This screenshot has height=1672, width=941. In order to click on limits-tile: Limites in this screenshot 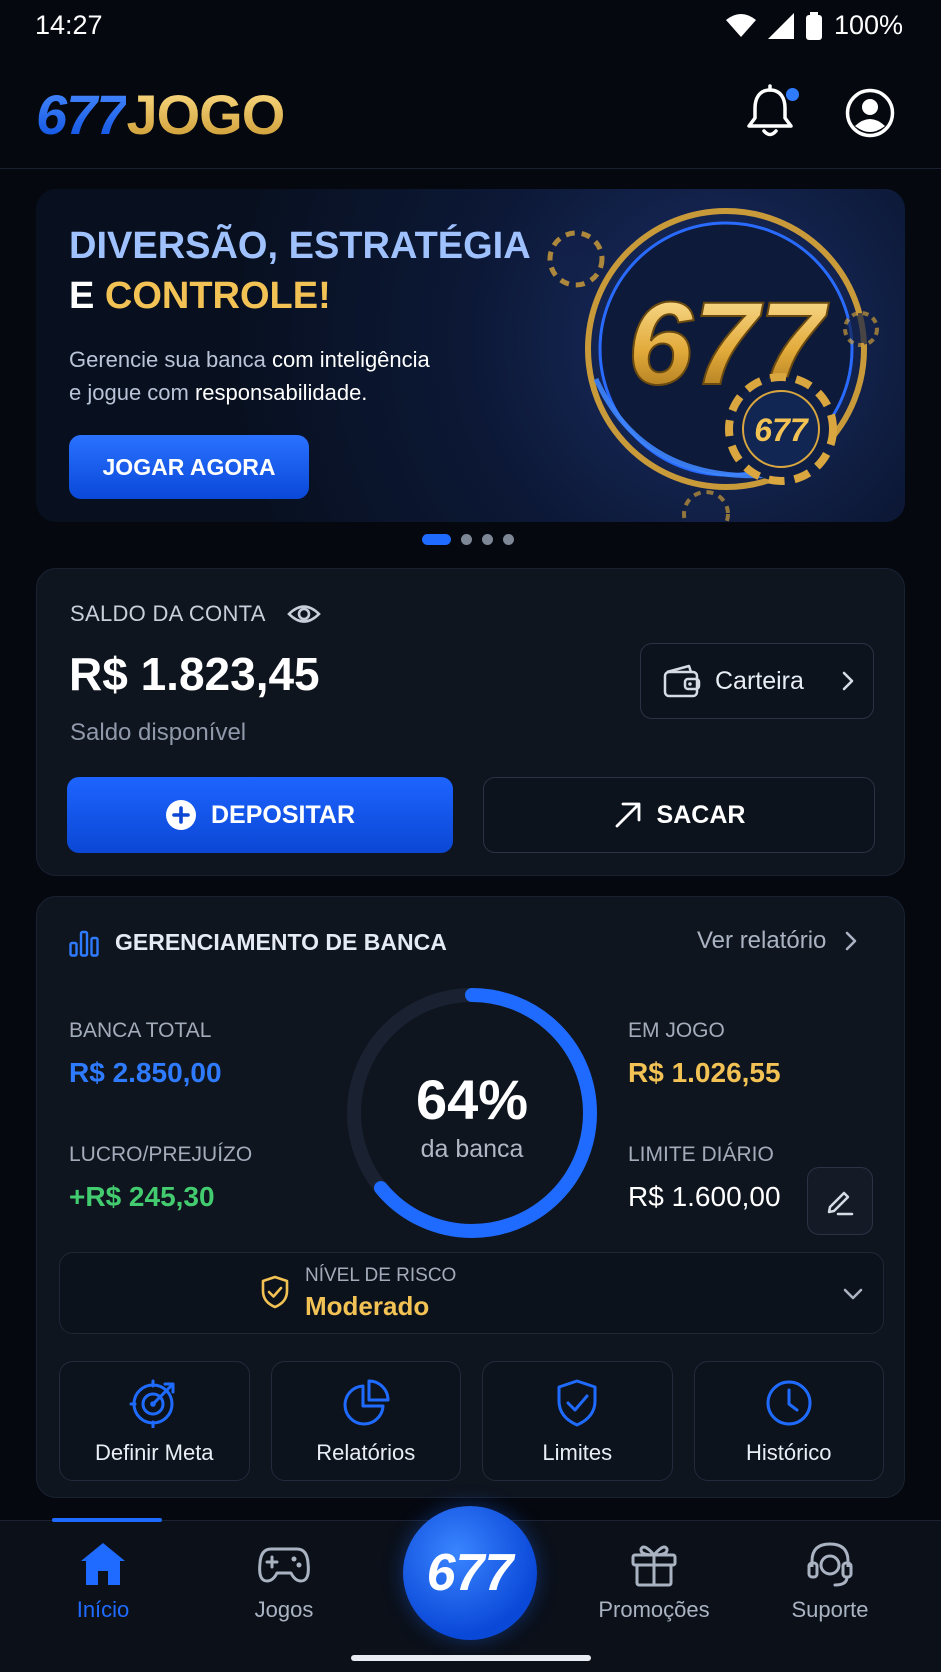, I will do `click(577, 1421)`.